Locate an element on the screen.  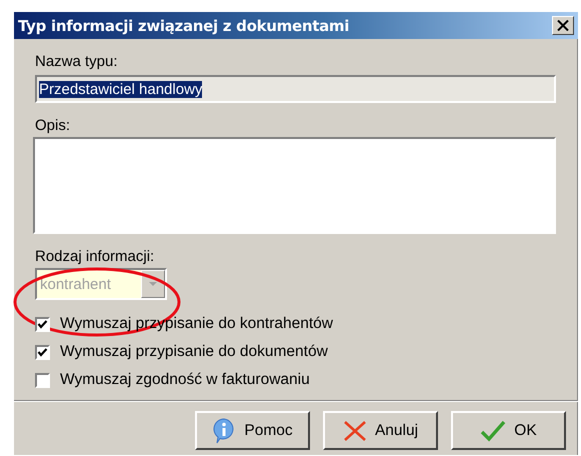
checkbox-label: Wymuszaj zgodność w fakturowaniu is located at coordinates (185, 380).